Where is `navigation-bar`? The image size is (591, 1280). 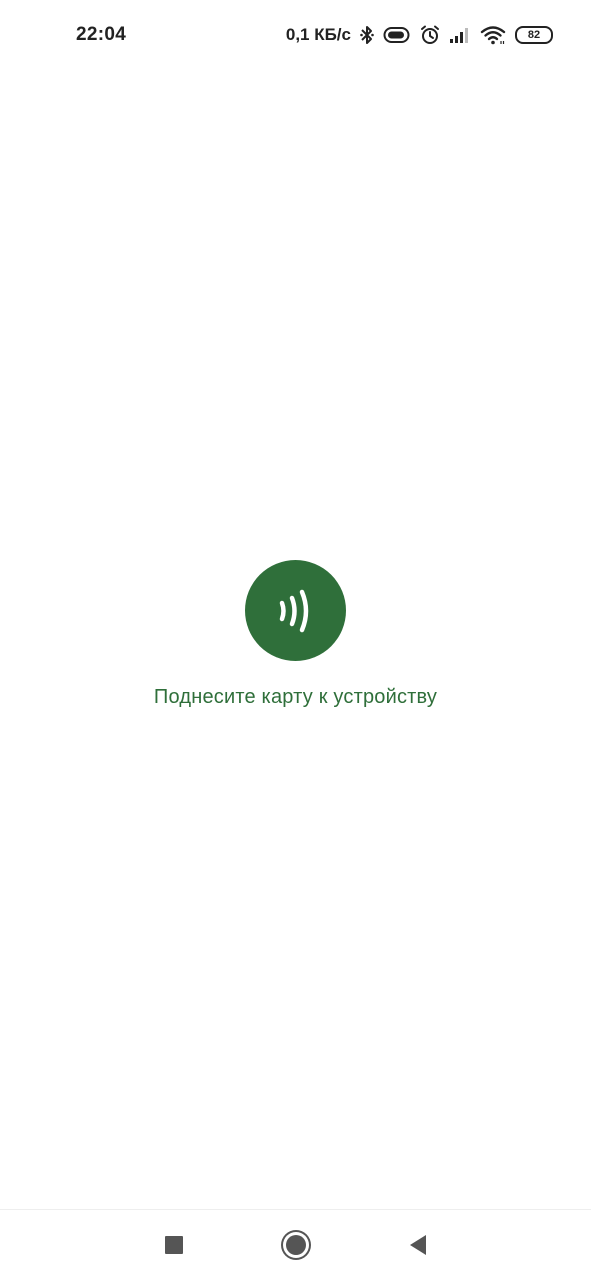
navigation-bar is located at coordinates (295, 1244).